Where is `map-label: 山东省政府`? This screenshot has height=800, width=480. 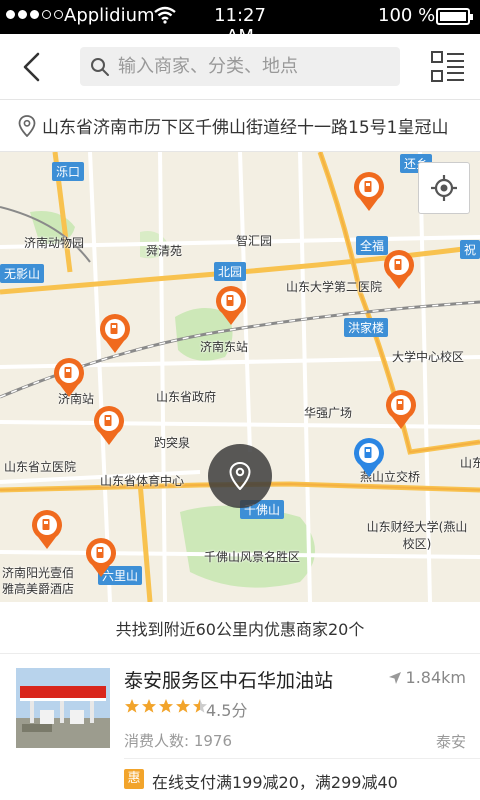 map-label: 山东省政府 is located at coordinates (186, 397).